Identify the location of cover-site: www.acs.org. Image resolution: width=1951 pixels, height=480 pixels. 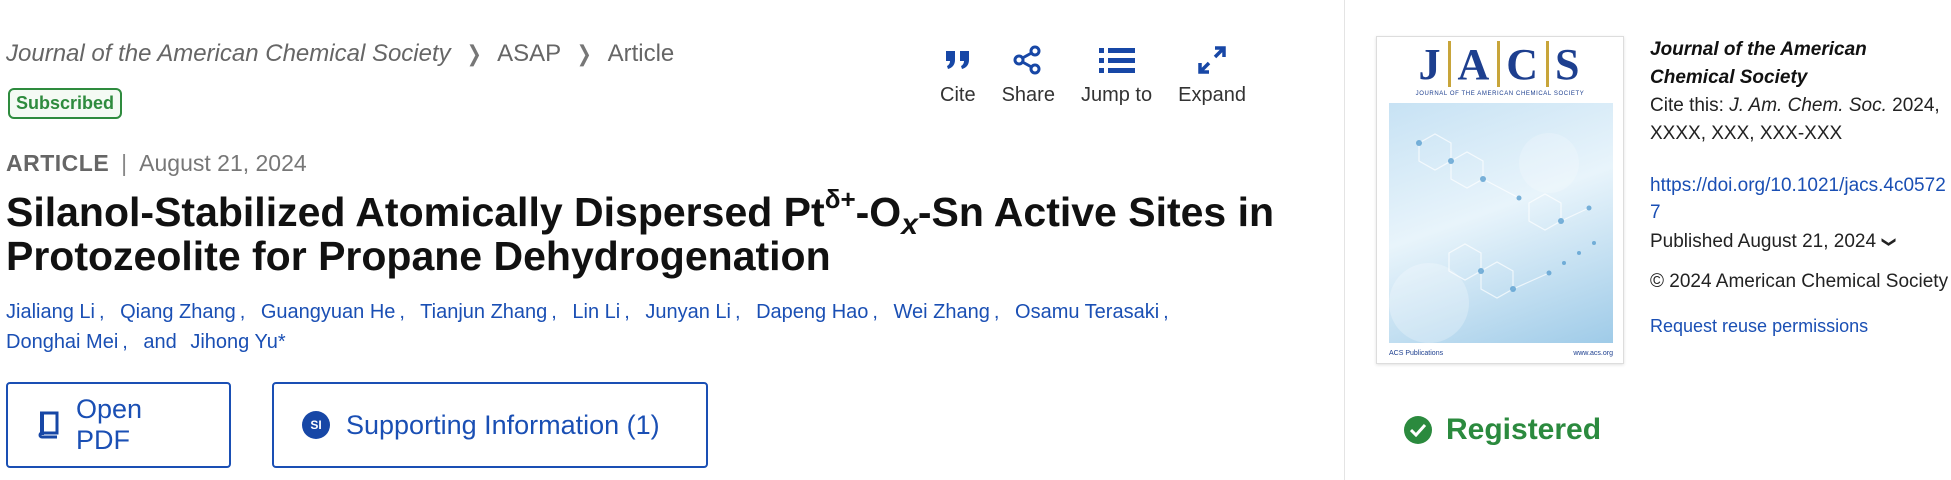
(1593, 353).